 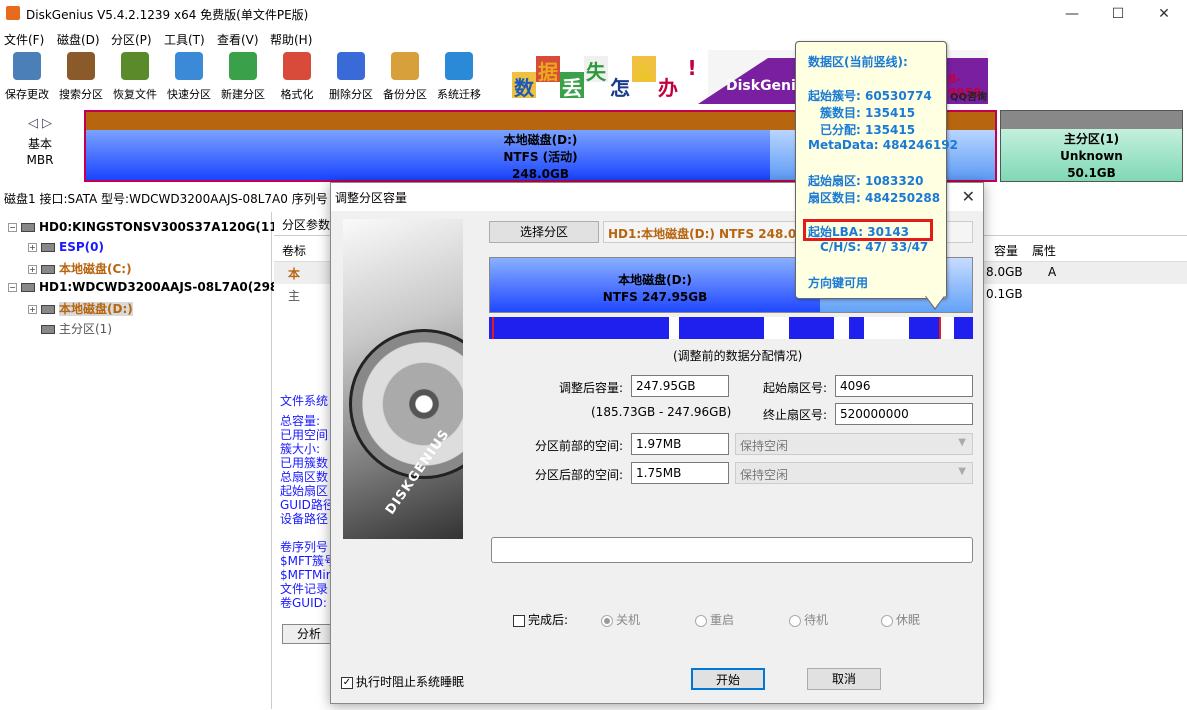 I want to click on tree-node: + 本地磁盘(D:), so click(x=80, y=308).